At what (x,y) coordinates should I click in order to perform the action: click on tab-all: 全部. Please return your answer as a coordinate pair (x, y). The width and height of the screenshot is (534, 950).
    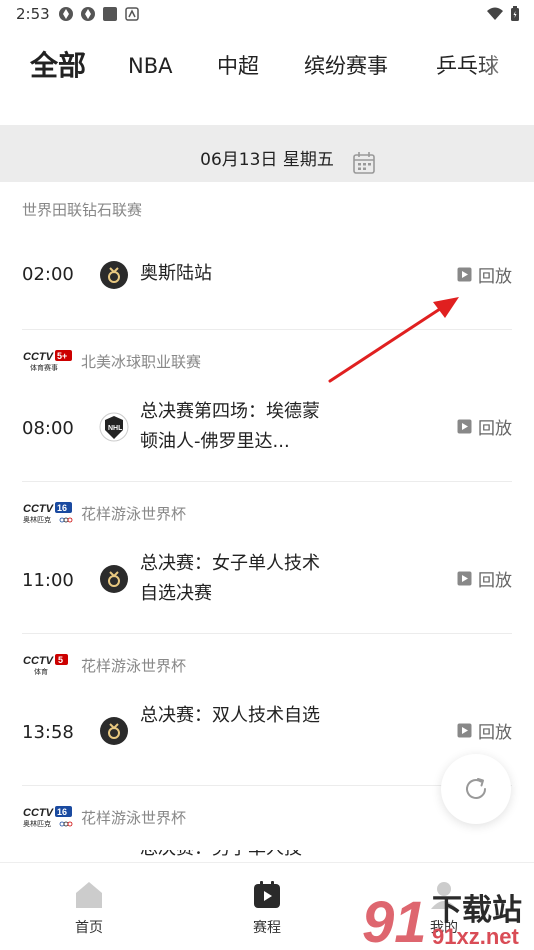
    Looking at the image, I should click on (58, 66).